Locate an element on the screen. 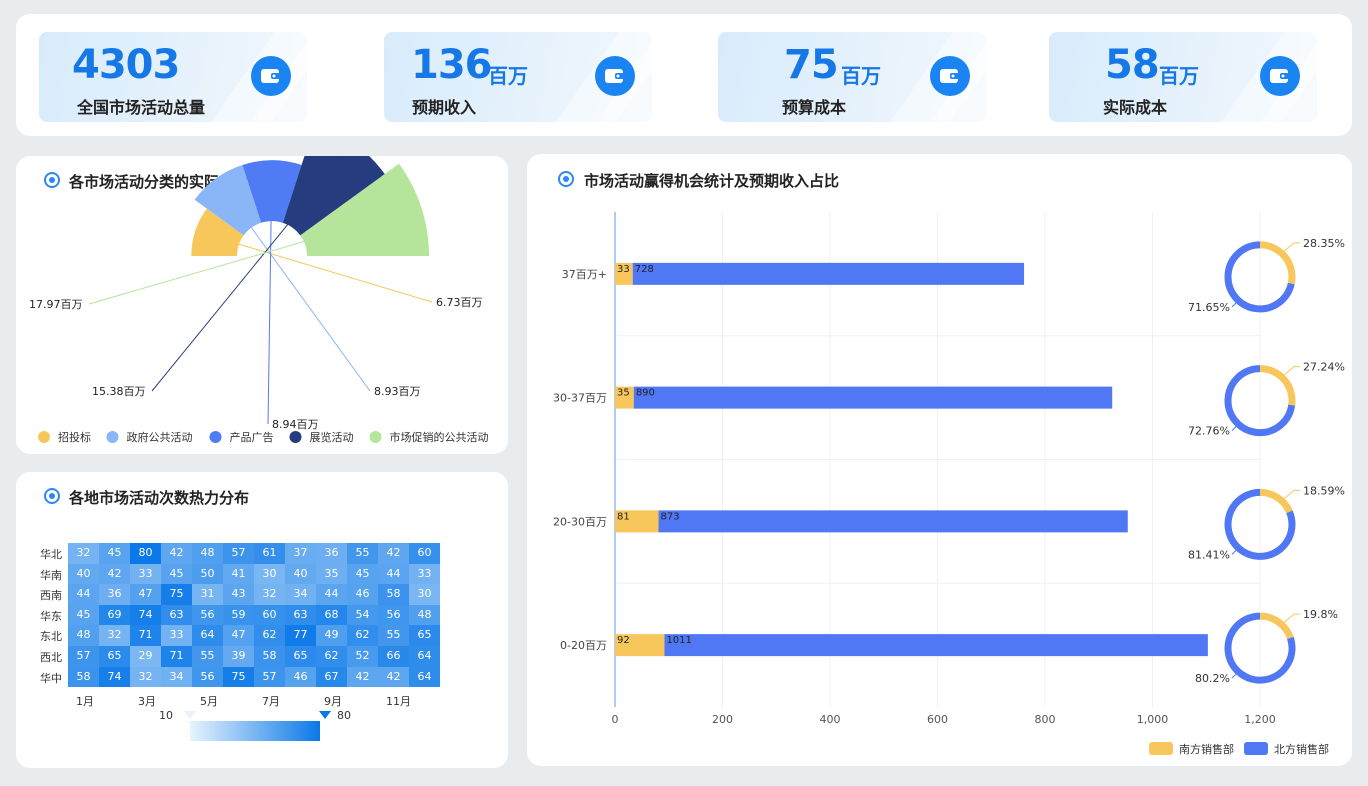 The image size is (1368, 786). heatmap-row-label: 华北 is located at coordinates (51, 554).